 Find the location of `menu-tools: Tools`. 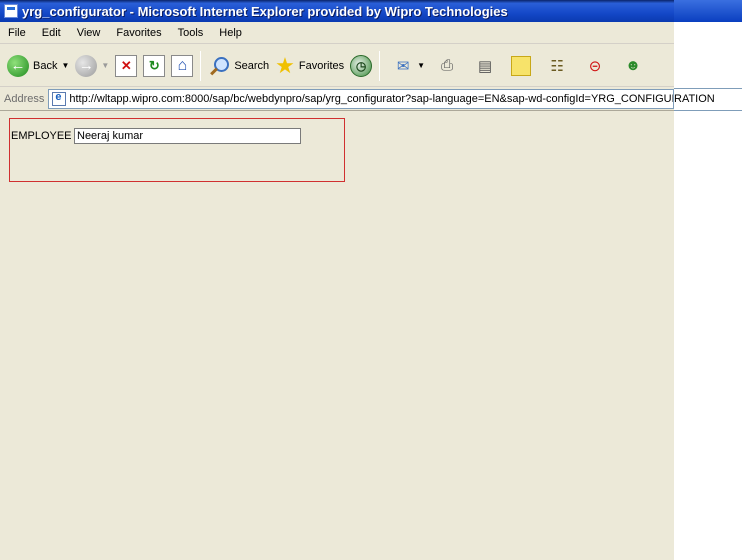

menu-tools: Tools is located at coordinates (191, 33).